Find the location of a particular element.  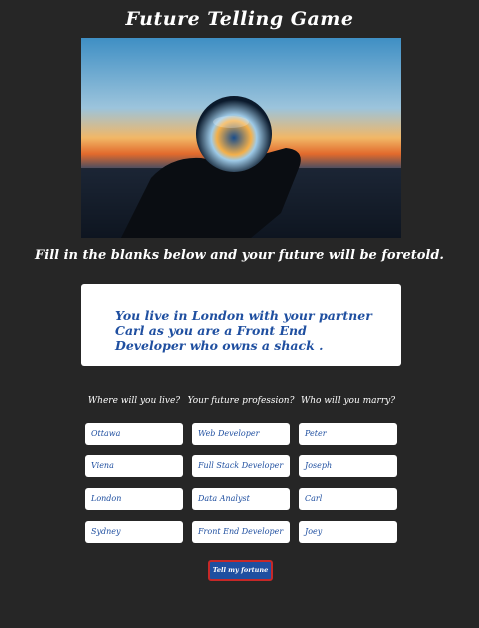

partner-field-2: Joseph is located at coordinates (348, 466).